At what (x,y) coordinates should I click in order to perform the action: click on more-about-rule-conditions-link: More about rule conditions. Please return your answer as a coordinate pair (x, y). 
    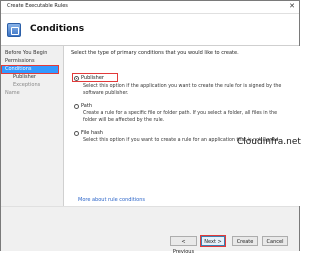
    Looking at the image, I should click on (111, 200).